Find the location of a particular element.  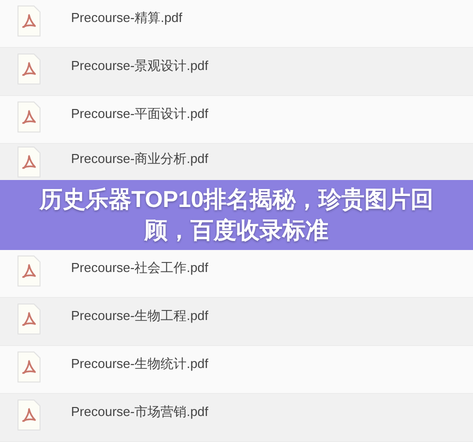

banner-title: 历史乐器TOP10排名揭秘，珍贵图片回顾，百度收录标准 is located at coordinates (236, 215).